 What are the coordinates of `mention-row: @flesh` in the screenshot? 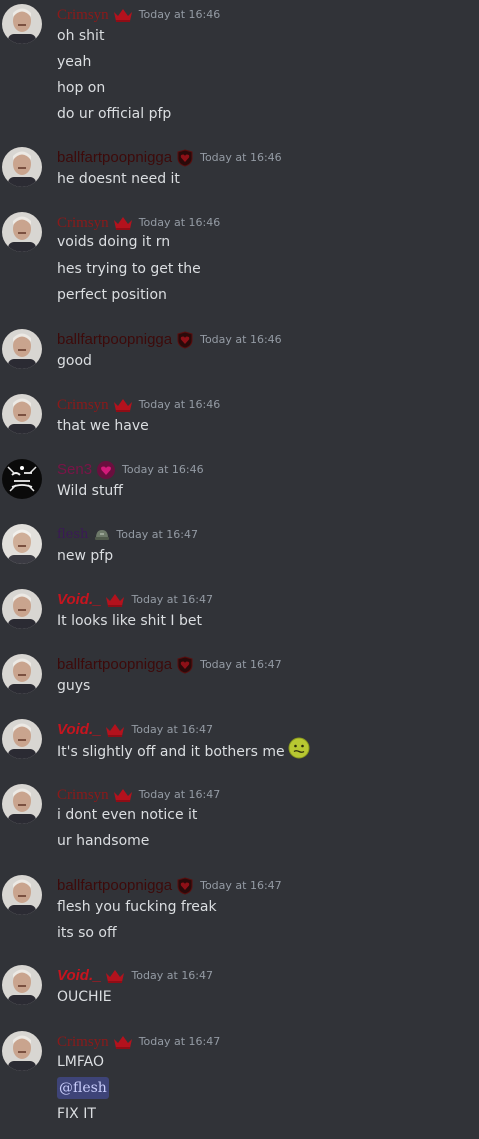 It's located at (83, 1088).